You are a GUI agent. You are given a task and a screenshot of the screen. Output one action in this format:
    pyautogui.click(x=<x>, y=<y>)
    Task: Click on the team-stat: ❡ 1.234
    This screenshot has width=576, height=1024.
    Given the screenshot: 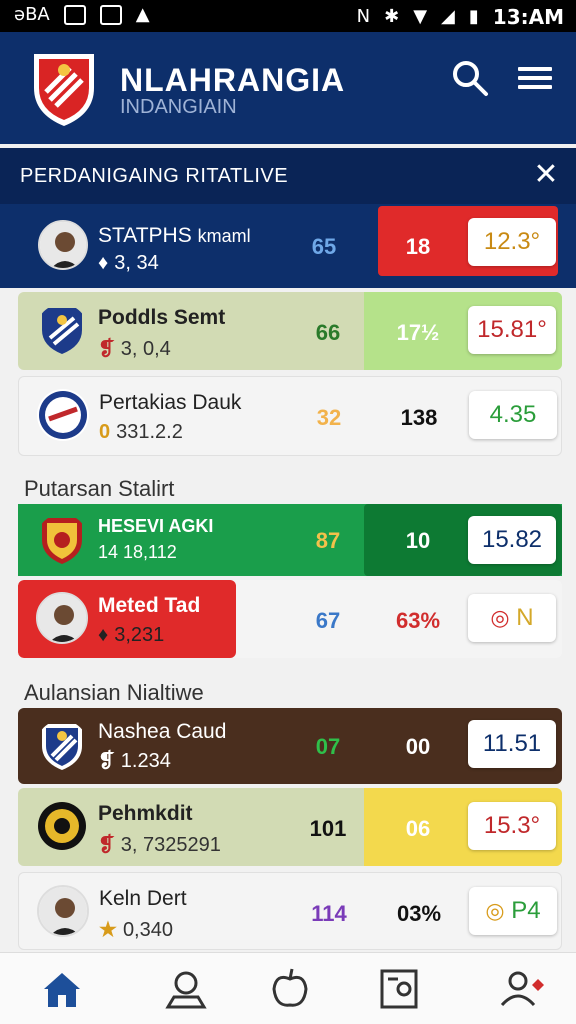 What is the action you would take?
    pyautogui.click(x=134, y=760)
    